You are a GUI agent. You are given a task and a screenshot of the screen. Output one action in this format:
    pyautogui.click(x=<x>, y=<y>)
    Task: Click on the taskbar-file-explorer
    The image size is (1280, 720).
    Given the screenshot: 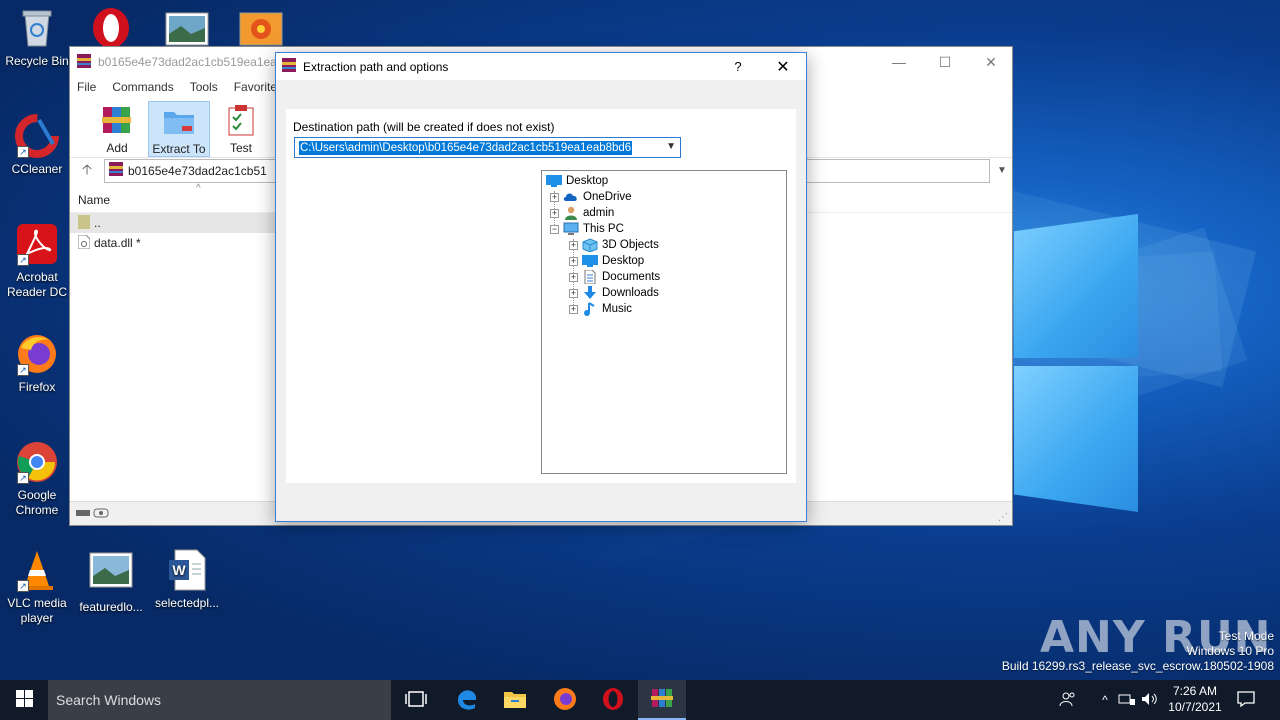 What is the action you would take?
    pyautogui.click(x=515, y=700)
    